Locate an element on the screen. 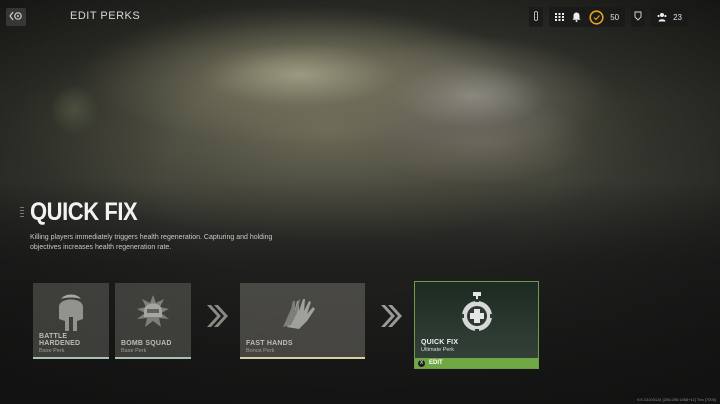 This screenshot has width=720, height=404. edit-label: EDIT is located at coordinates (436, 363).